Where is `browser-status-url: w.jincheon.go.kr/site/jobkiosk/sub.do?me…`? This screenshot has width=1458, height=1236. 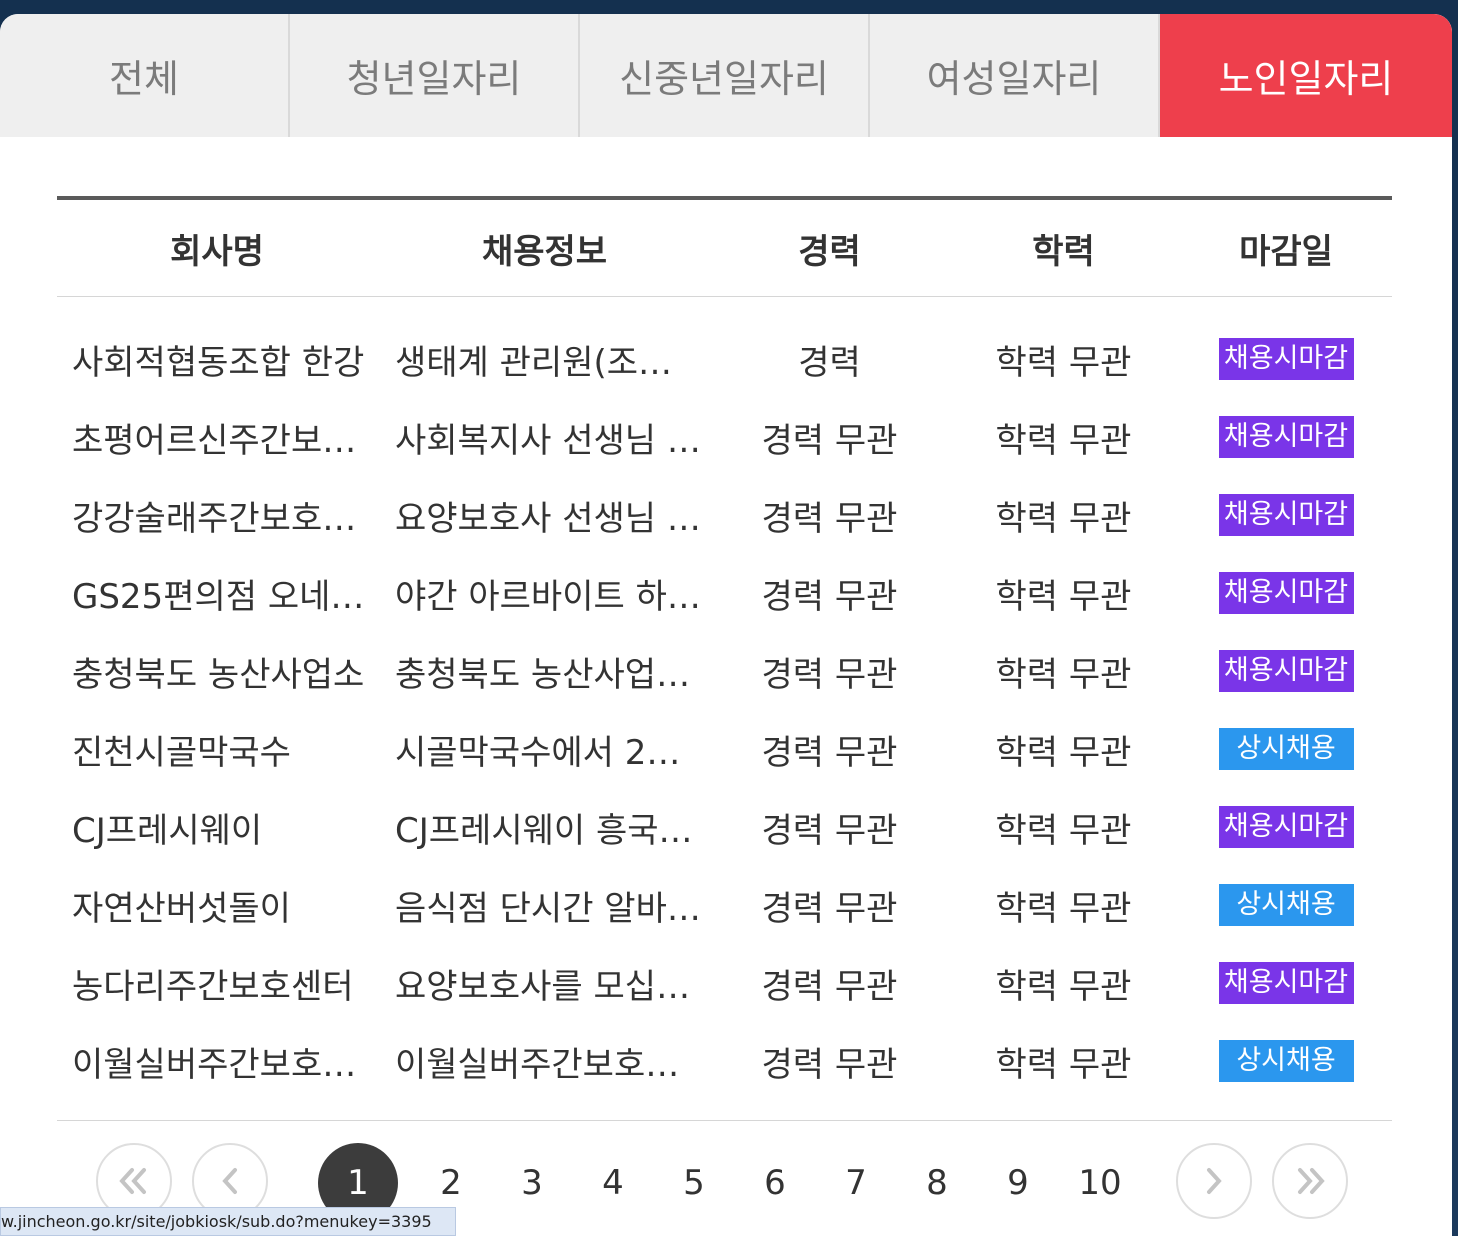
browser-status-url: w.jincheon.go.kr/site/jobkiosk/sub.do?me… is located at coordinates (228, 1221).